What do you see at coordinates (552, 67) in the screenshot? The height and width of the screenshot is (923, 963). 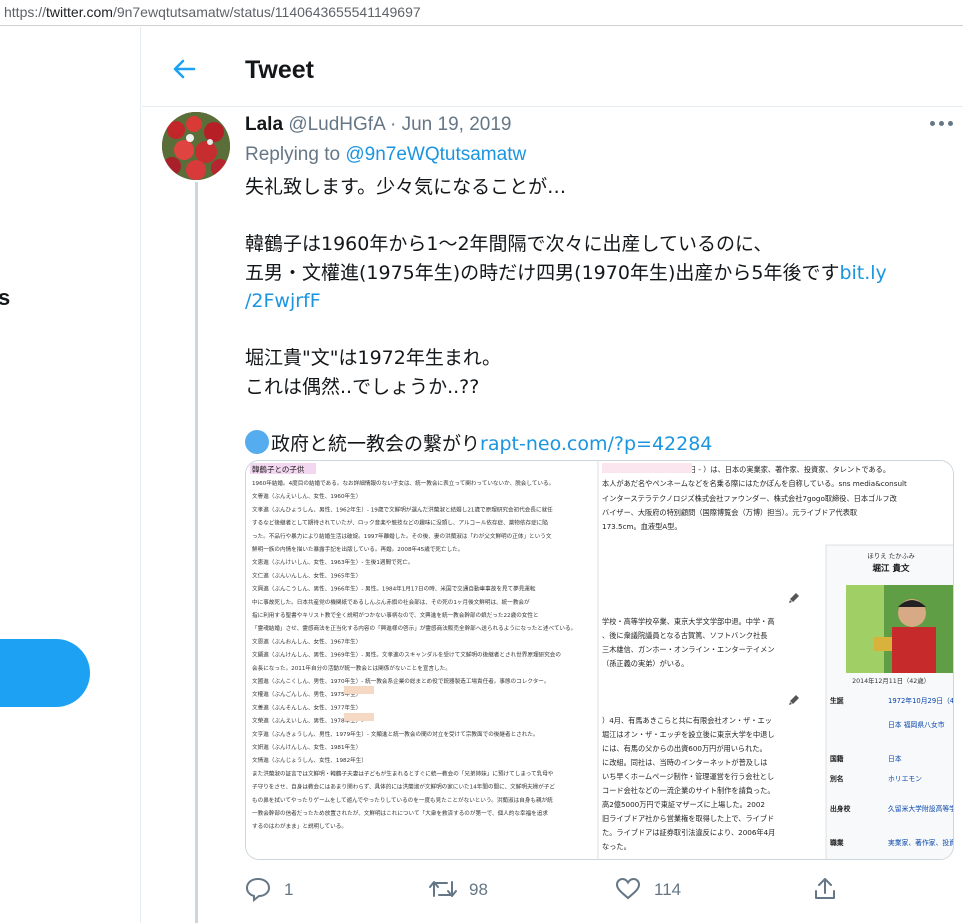 I see `page-header: Tweet` at bounding box center [552, 67].